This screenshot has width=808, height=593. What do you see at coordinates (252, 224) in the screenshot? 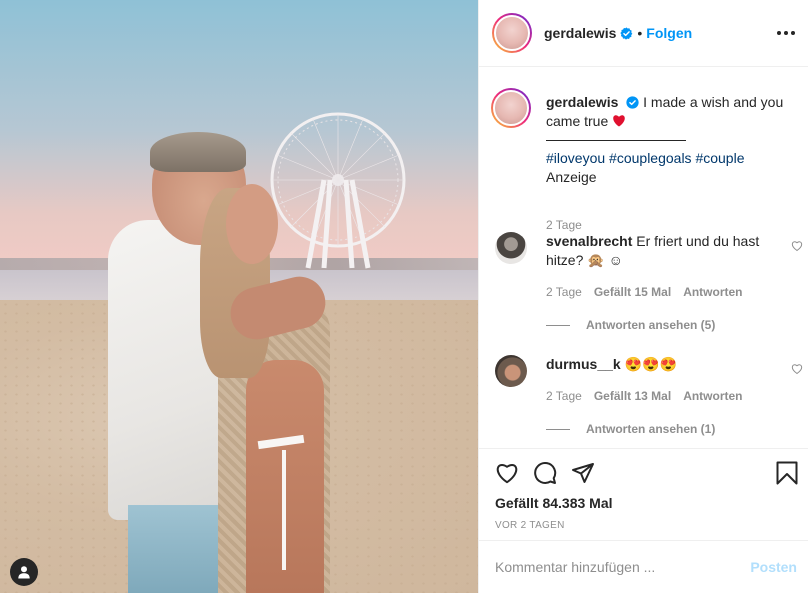
I see `woman-head` at bounding box center [252, 224].